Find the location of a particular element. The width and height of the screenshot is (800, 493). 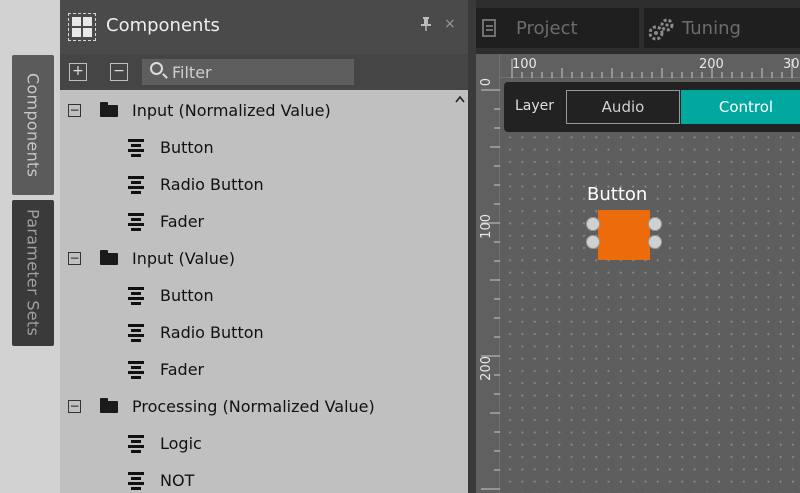

search-icon is located at coordinates (156, 68).